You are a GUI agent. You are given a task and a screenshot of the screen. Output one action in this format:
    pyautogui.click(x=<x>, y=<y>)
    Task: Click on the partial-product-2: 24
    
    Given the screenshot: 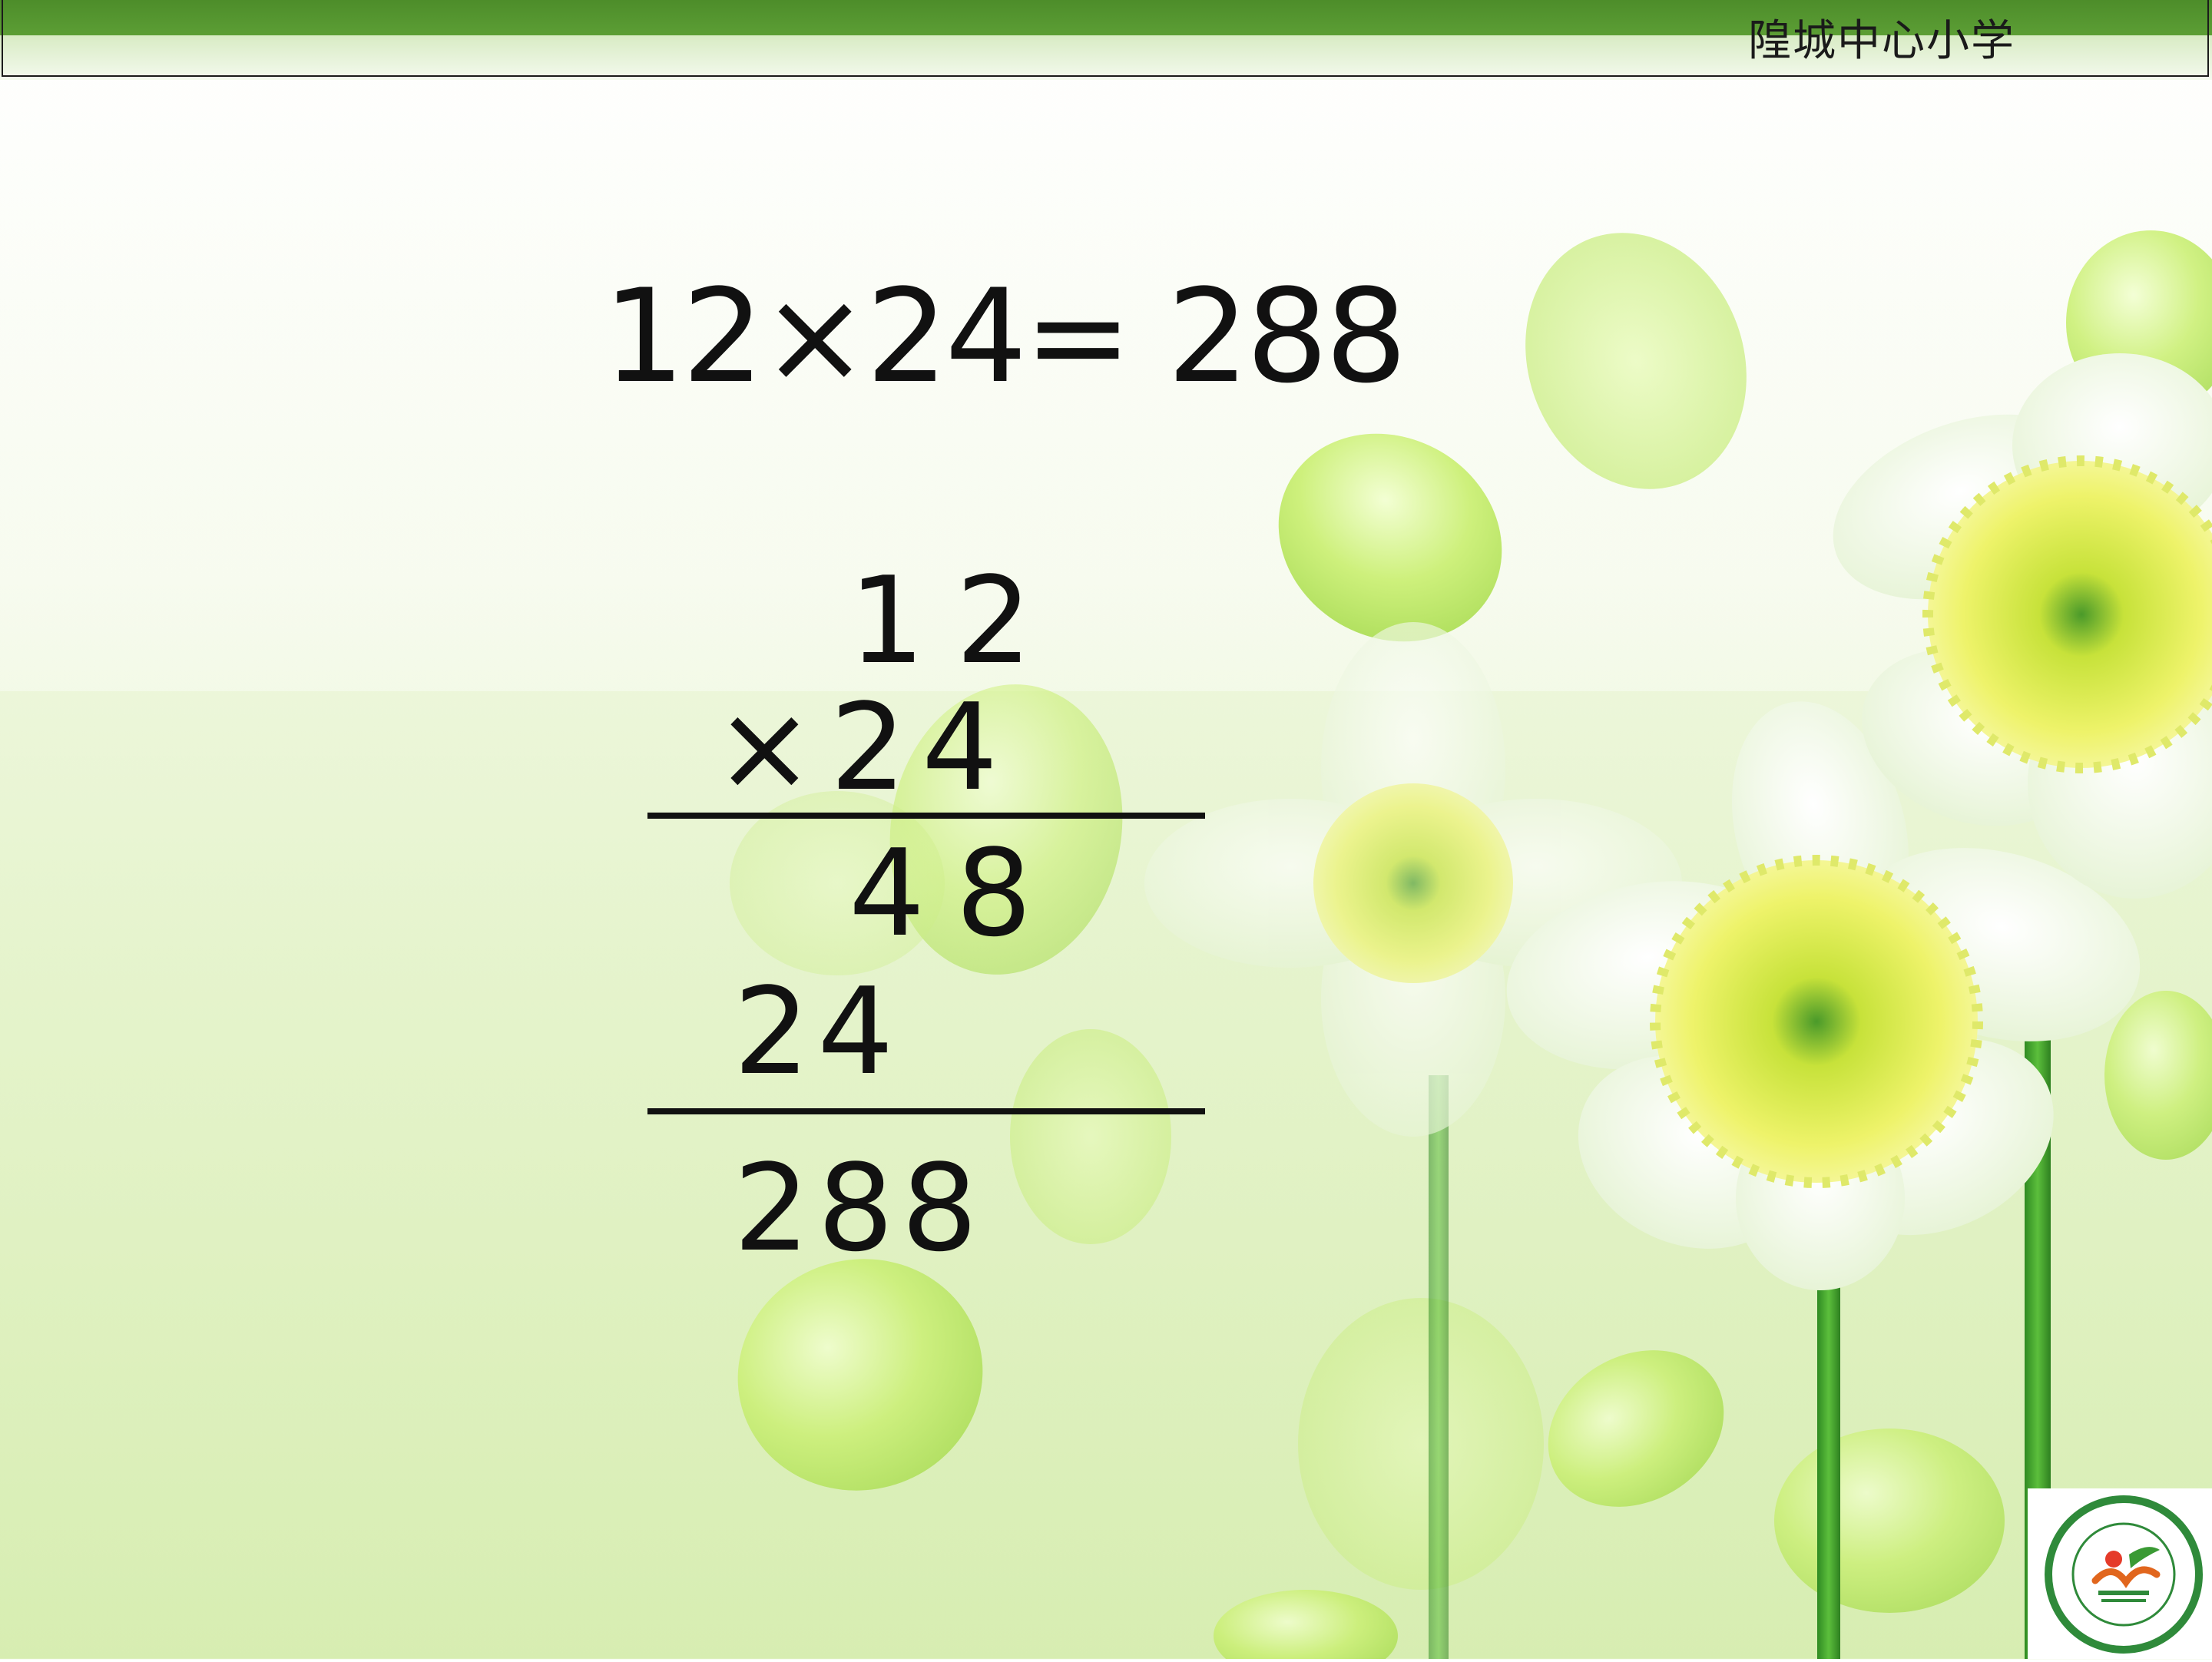 What is the action you would take?
    pyautogui.click(x=817, y=1031)
    